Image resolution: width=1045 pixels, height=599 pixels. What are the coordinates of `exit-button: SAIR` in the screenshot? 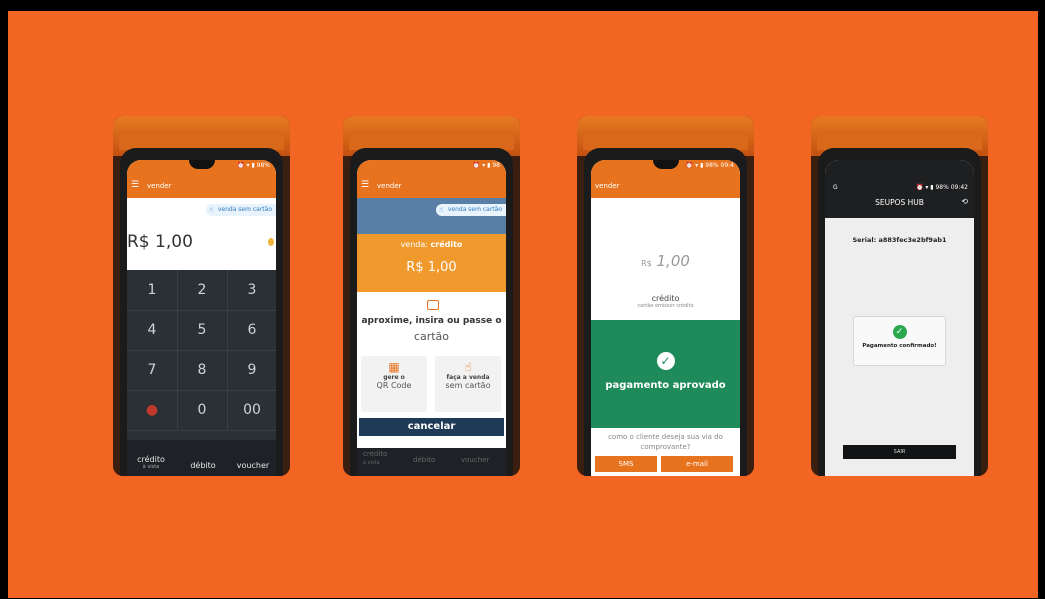 It's located at (899, 452).